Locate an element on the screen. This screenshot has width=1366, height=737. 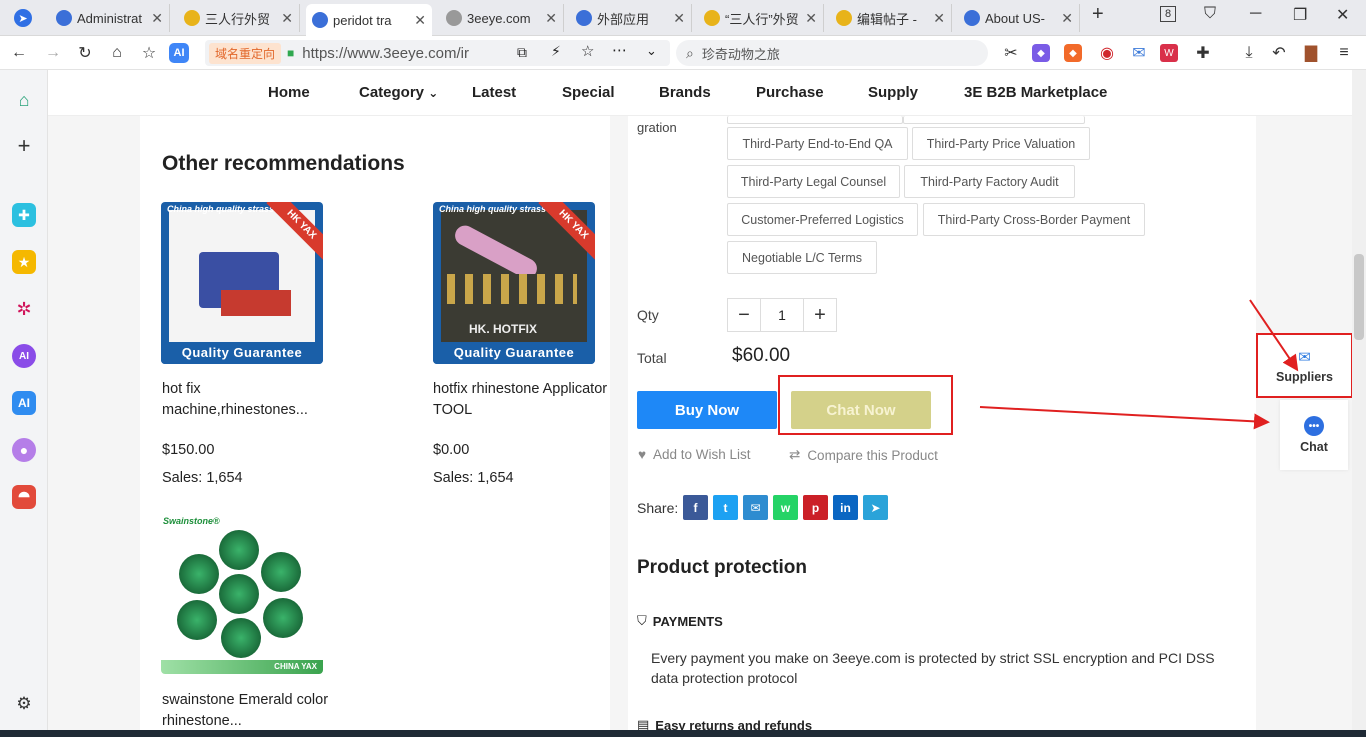
whatsapp-icon: w is located at coordinates (785, 507).